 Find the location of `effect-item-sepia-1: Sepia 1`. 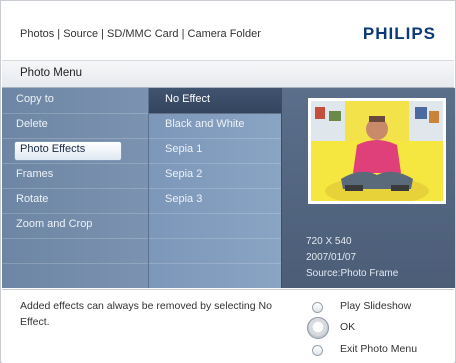

effect-item-sepia-1: Sepia 1 is located at coordinates (215, 151).